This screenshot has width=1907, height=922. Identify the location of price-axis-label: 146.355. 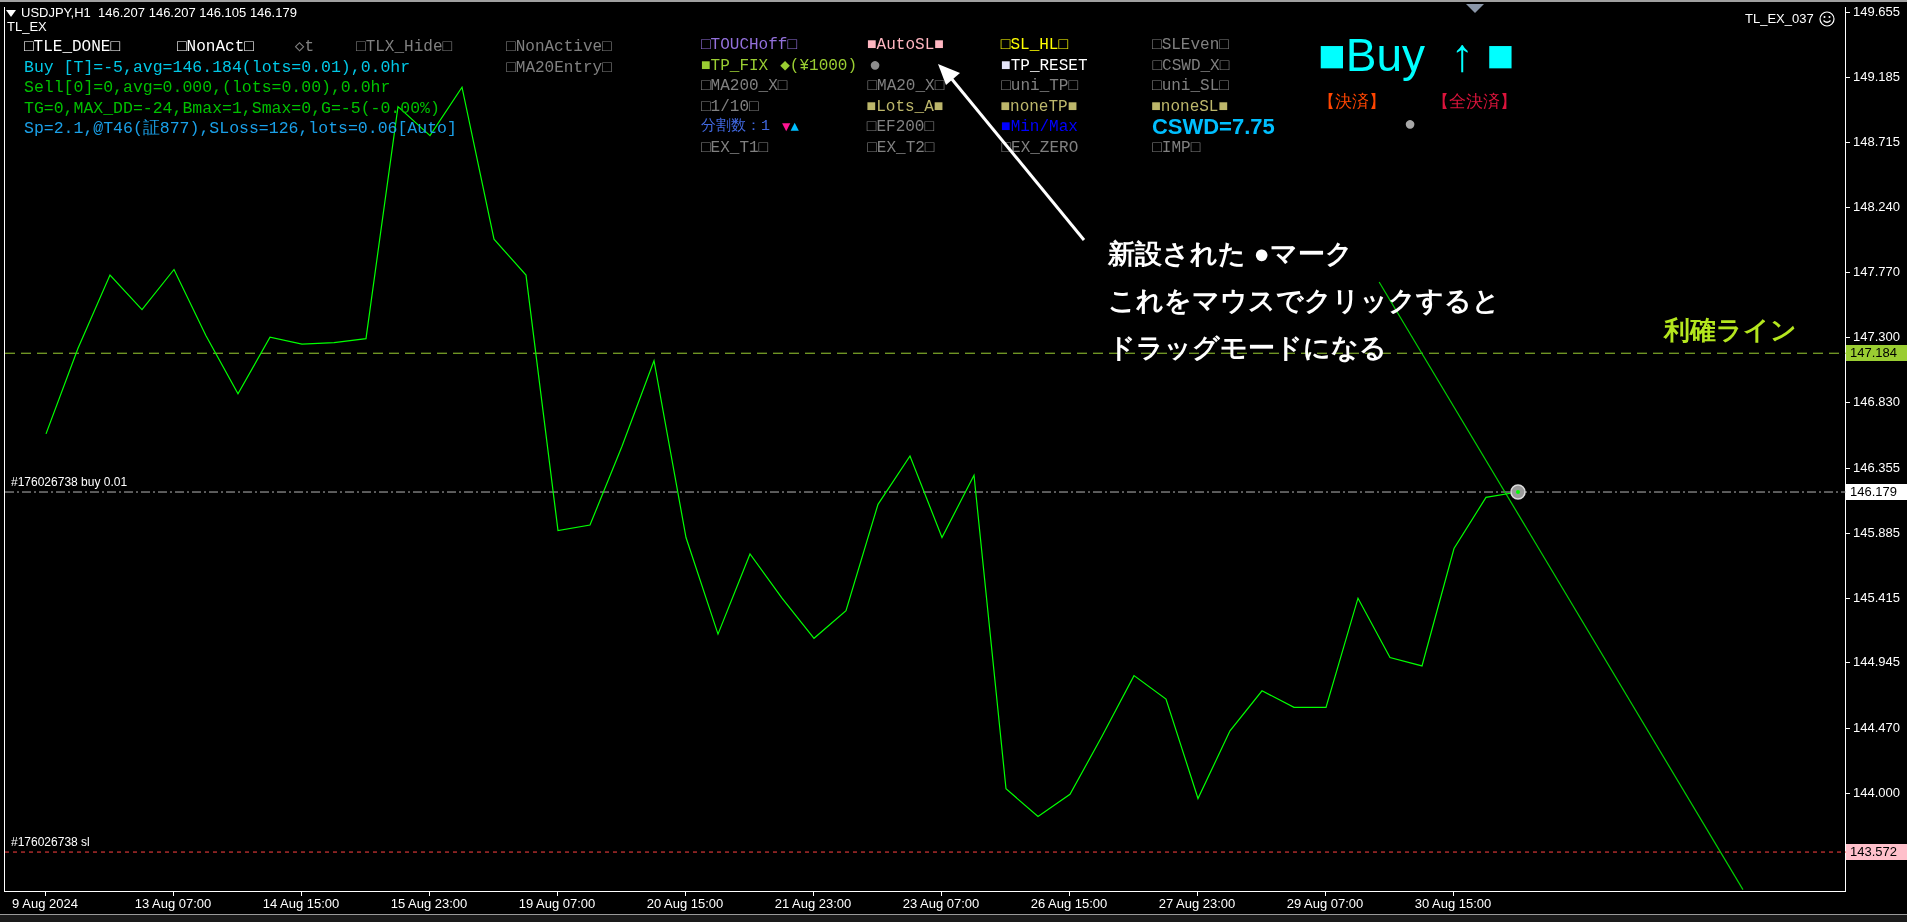
(1876, 467).